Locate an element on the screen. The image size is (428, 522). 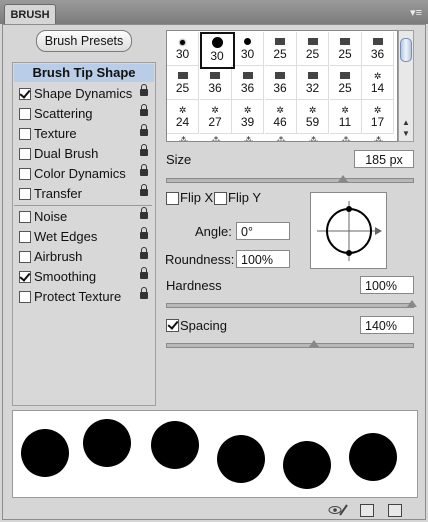
spacing-slider is located at coordinates (290, 345).